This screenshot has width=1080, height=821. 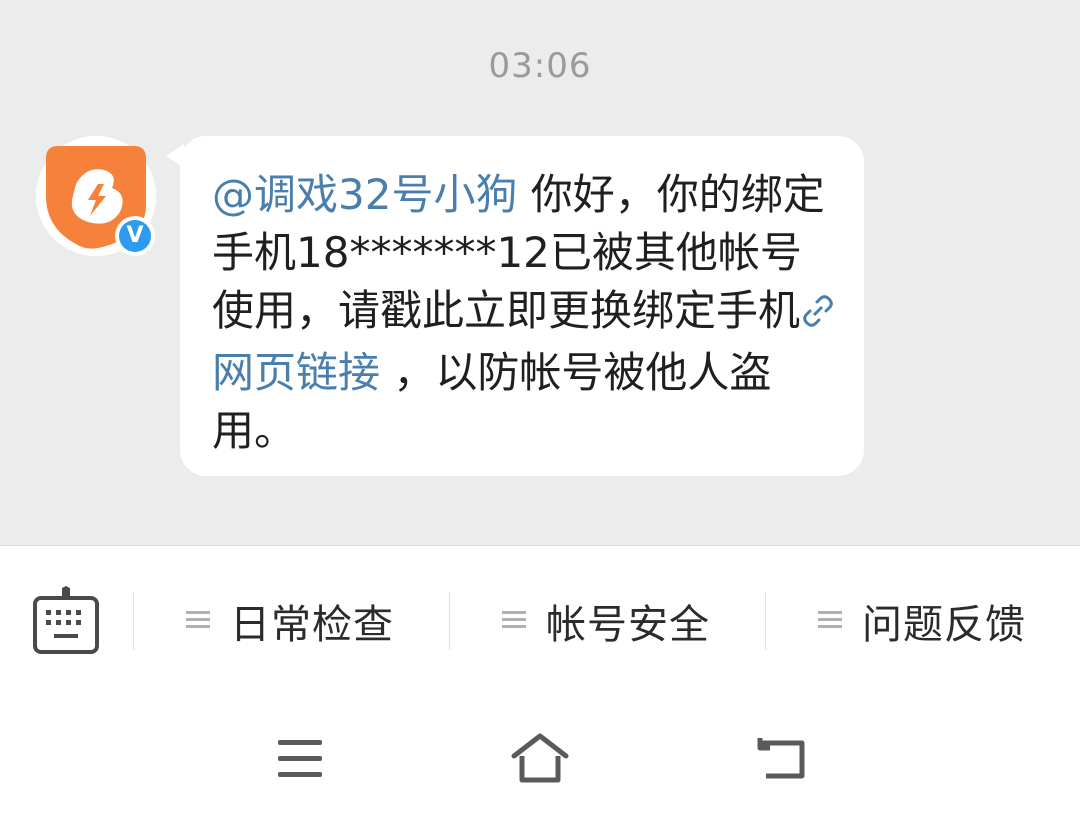 I want to click on menu-item-label: 日常检查, so click(x=312, y=625).